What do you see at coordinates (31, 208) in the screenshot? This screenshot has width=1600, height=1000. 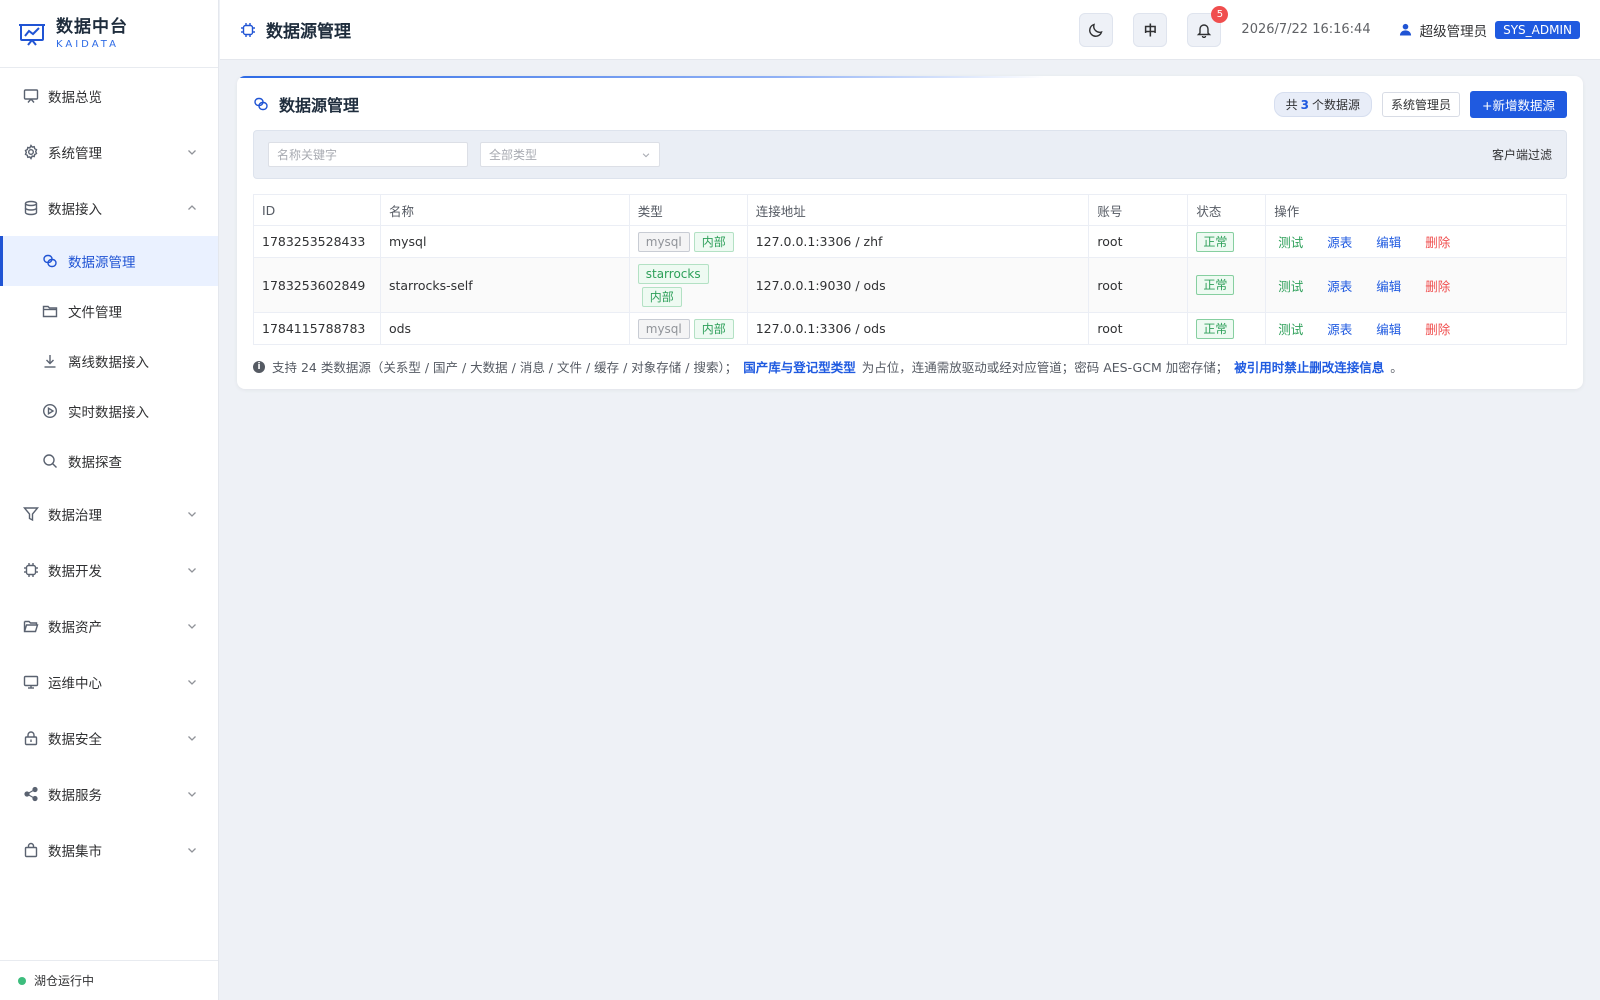 I see `database-icon` at bounding box center [31, 208].